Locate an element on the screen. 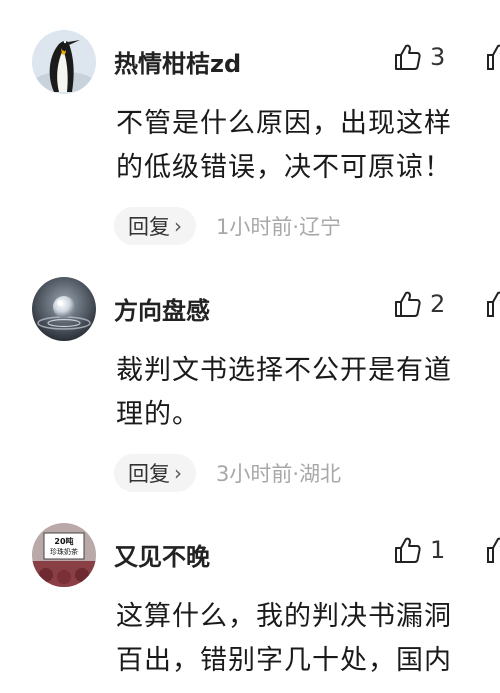 Image resolution: width=500 pixels, height=693 pixels. like-button: 1 is located at coordinates (418, 550).